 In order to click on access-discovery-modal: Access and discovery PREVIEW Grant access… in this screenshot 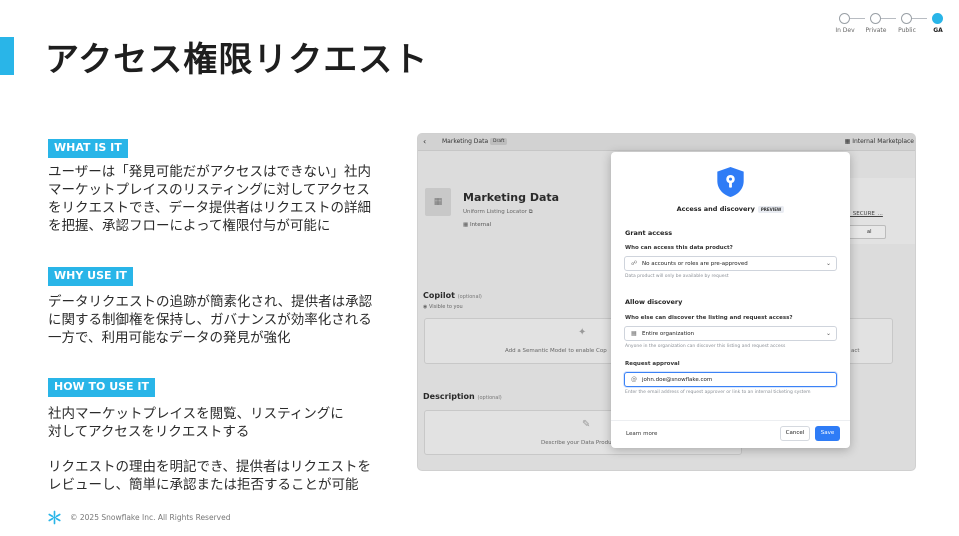, I will do `click(730, 300)`.